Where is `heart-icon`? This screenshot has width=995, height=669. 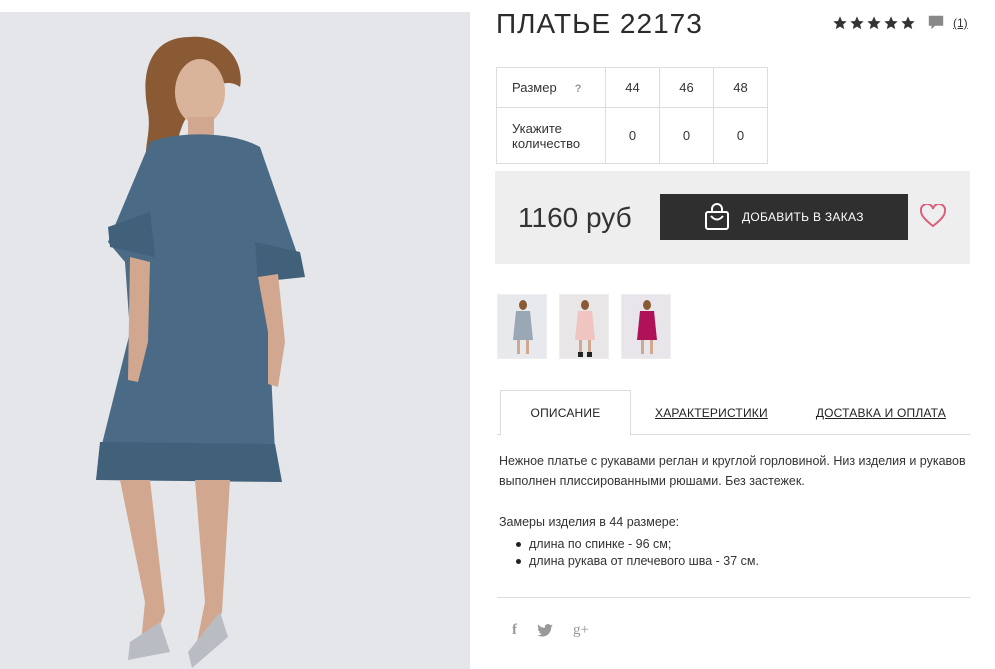 heart-icon is located at coordinates (933, 216).